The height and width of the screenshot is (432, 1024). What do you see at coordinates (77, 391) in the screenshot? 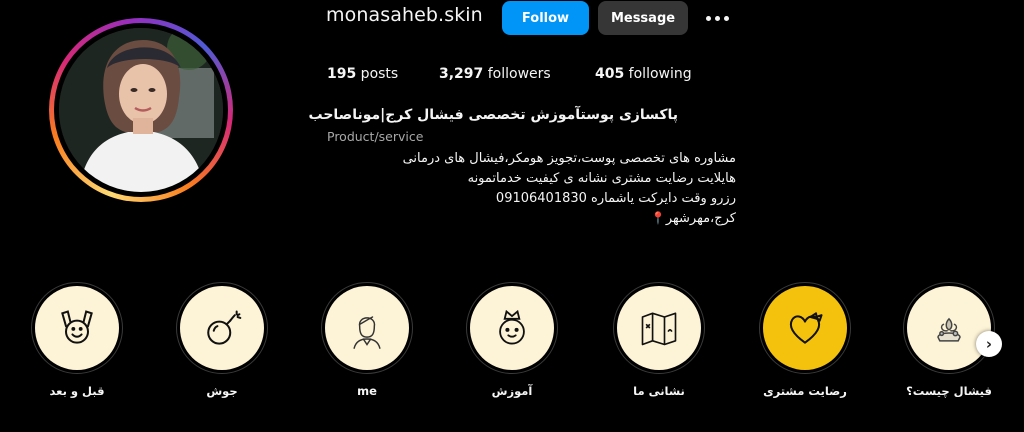
I see `highlight-label: قبل و بعد` at bounding box center [77, 391].